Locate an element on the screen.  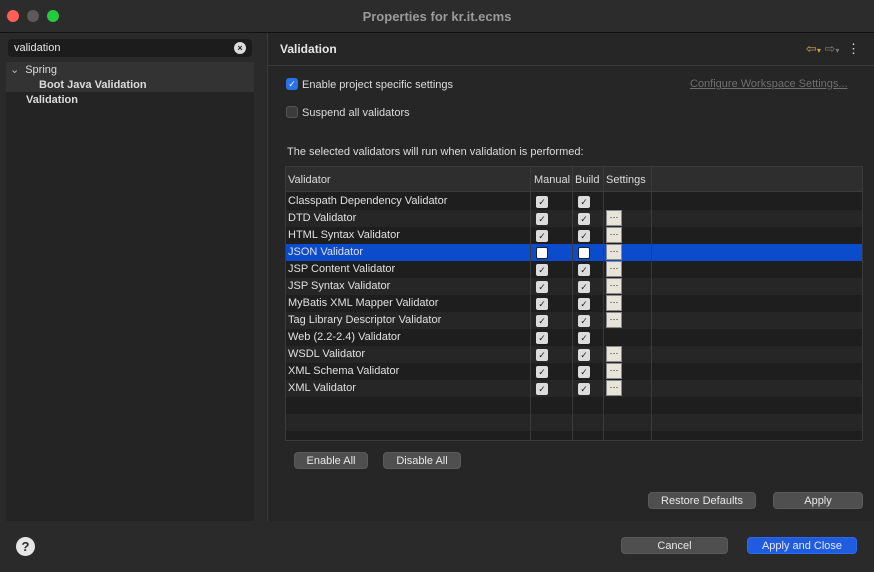
filter-box: × is located at coordinates (130, 48).